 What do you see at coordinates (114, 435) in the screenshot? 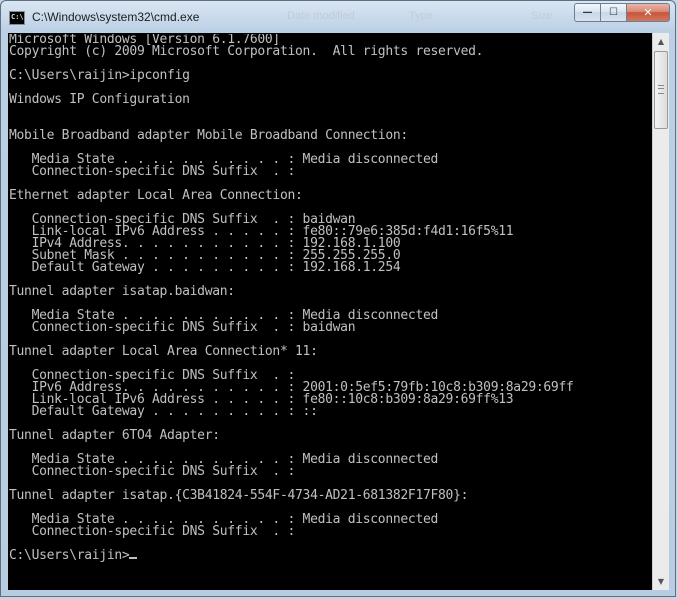
I see `console-line: Tunnel adapter 6TO4 Adapter:` at bounding box center [114, 435].